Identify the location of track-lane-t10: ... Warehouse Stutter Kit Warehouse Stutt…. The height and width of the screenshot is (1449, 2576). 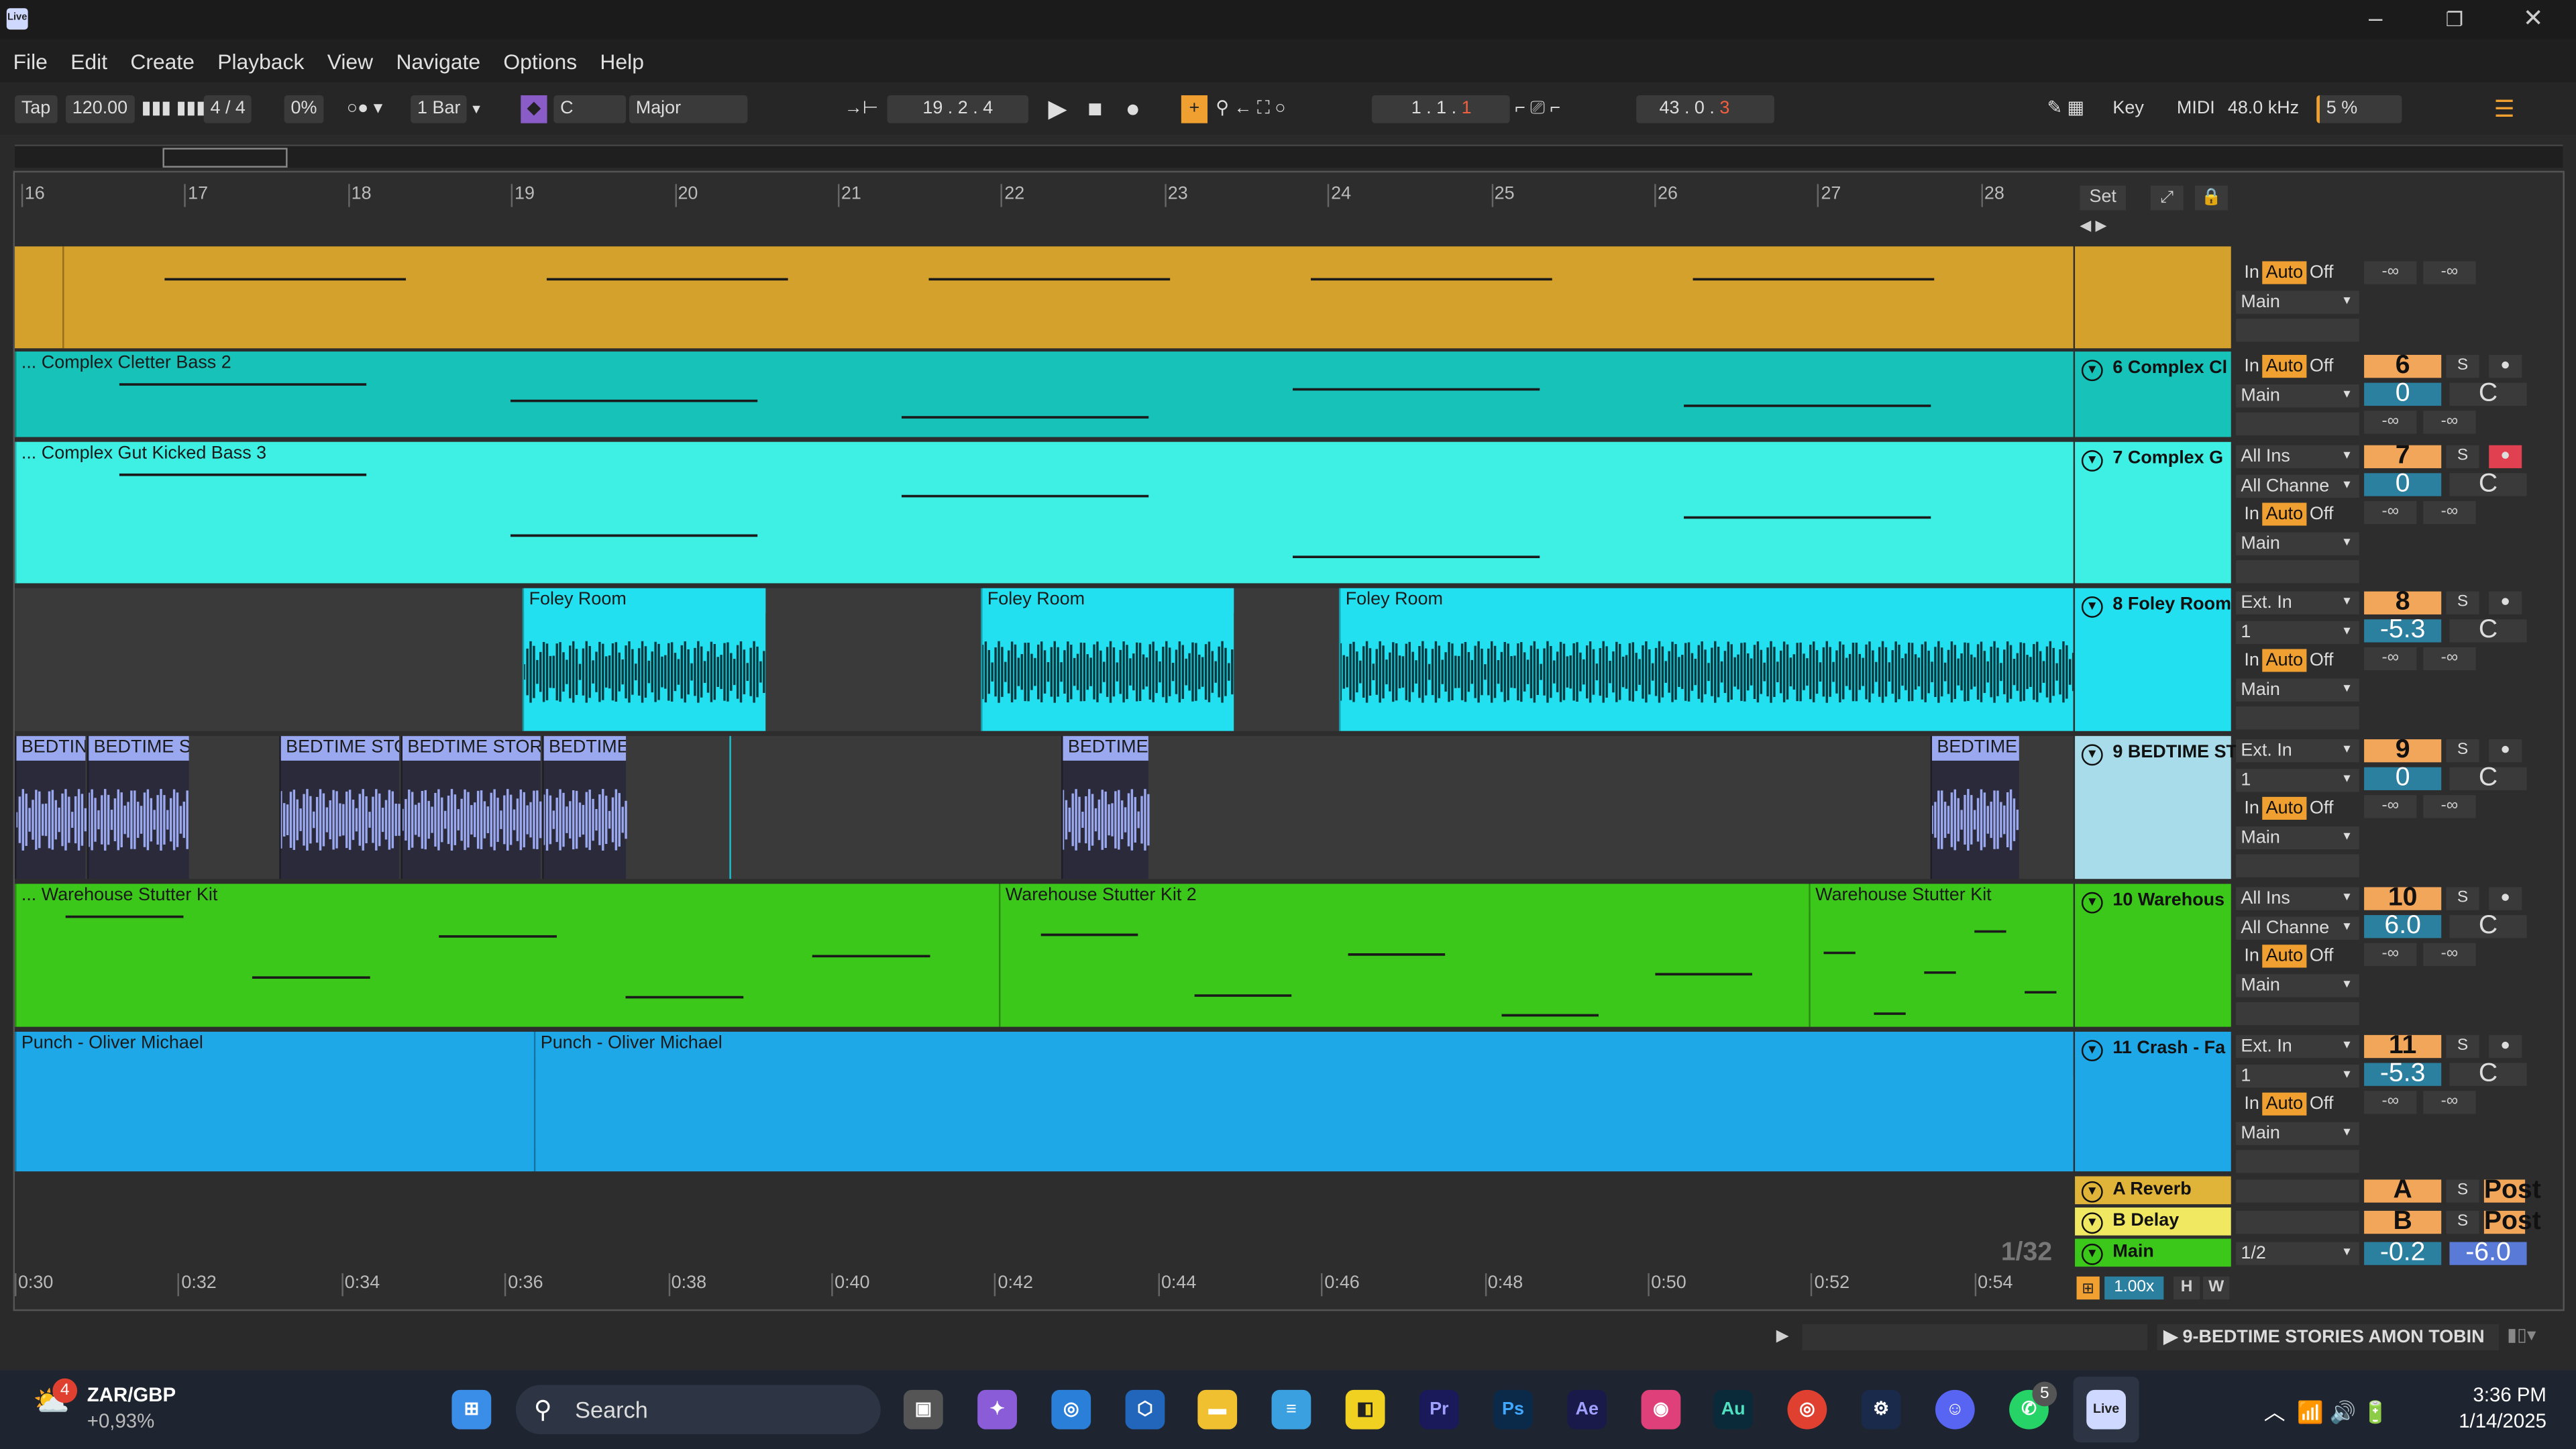
(1044, 955).